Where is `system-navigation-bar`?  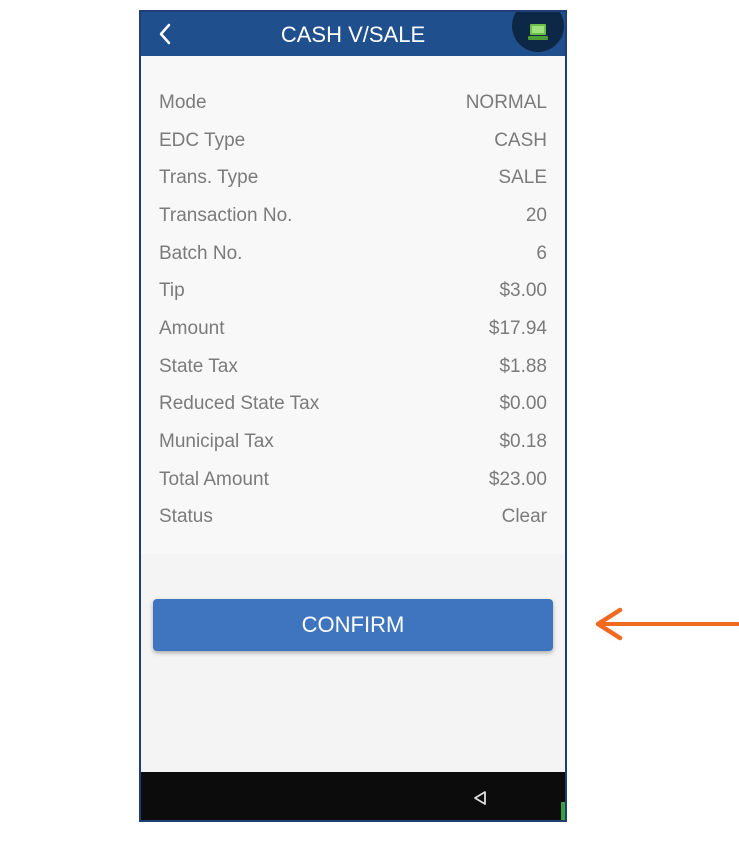 system-navigation-bar is located at coordinates (353, 796).